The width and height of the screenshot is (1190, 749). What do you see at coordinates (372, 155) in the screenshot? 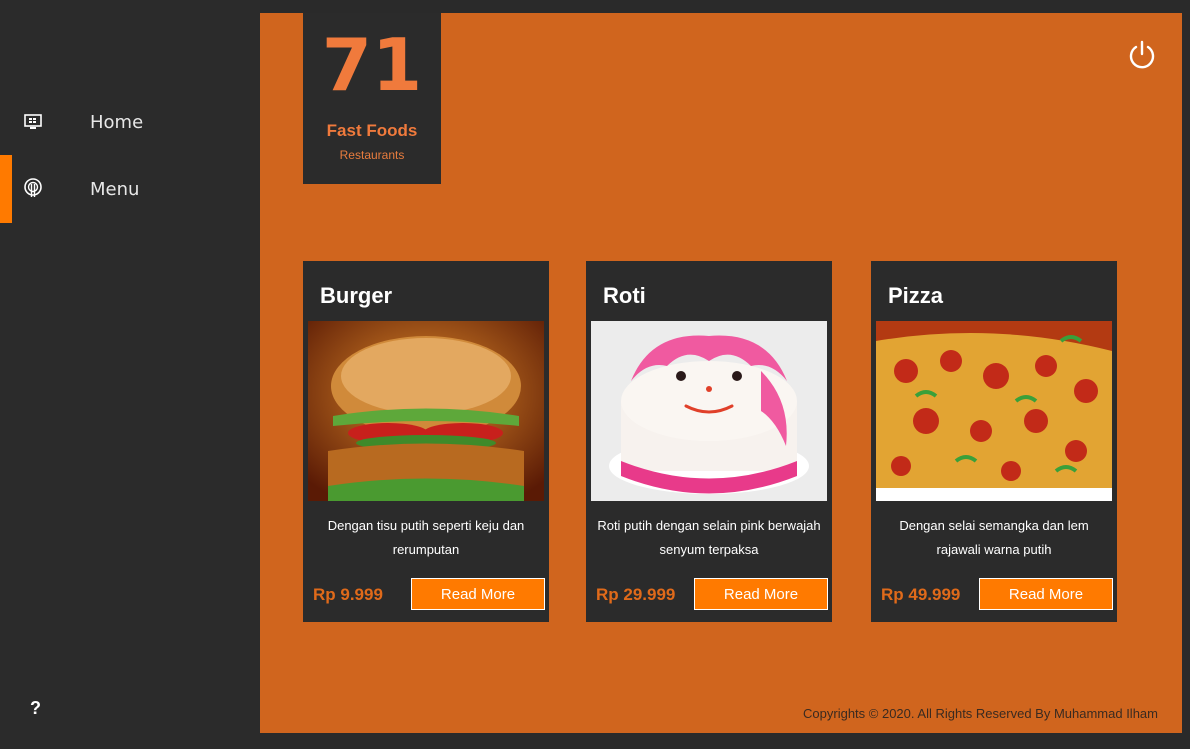
I see `stat-subtitle: Restaurants` at bounding box center [372, 155].